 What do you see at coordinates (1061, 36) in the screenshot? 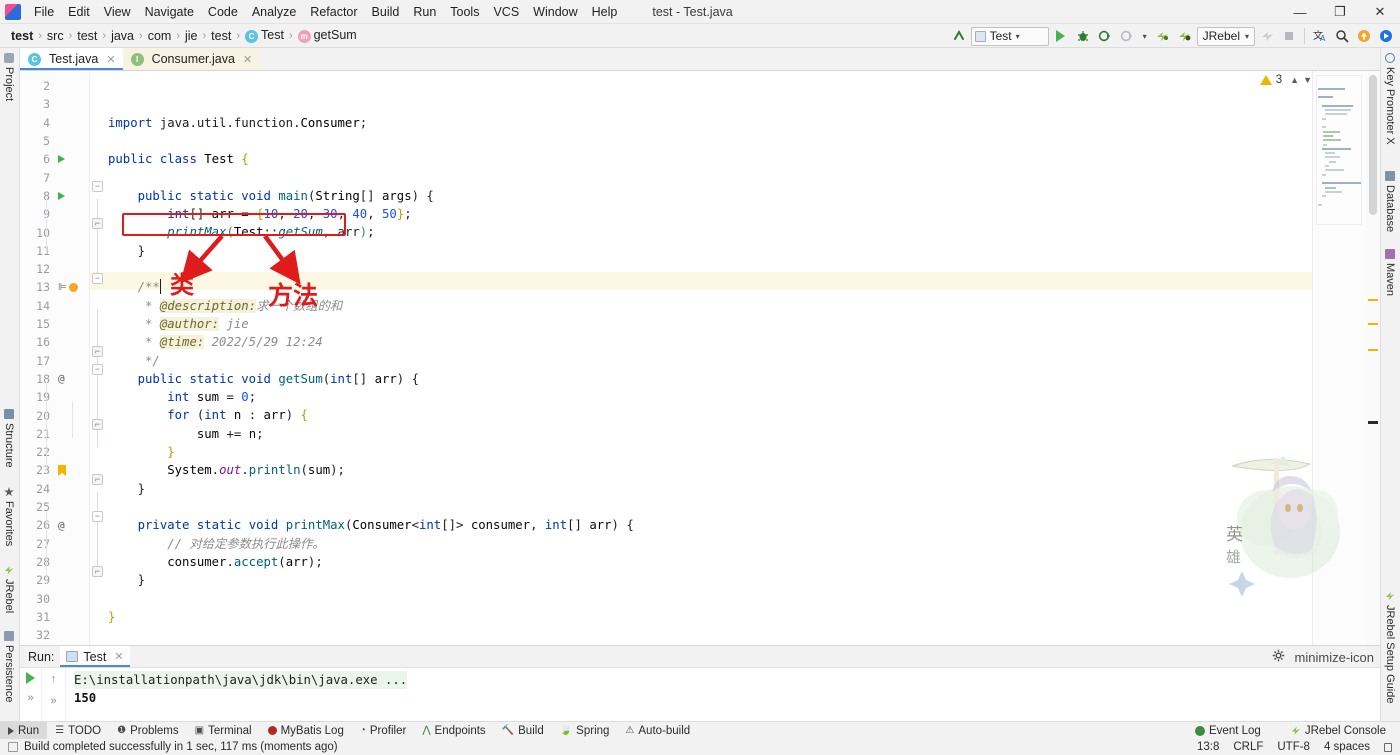
I see `run-icon` at bounding box center [1061, 36].